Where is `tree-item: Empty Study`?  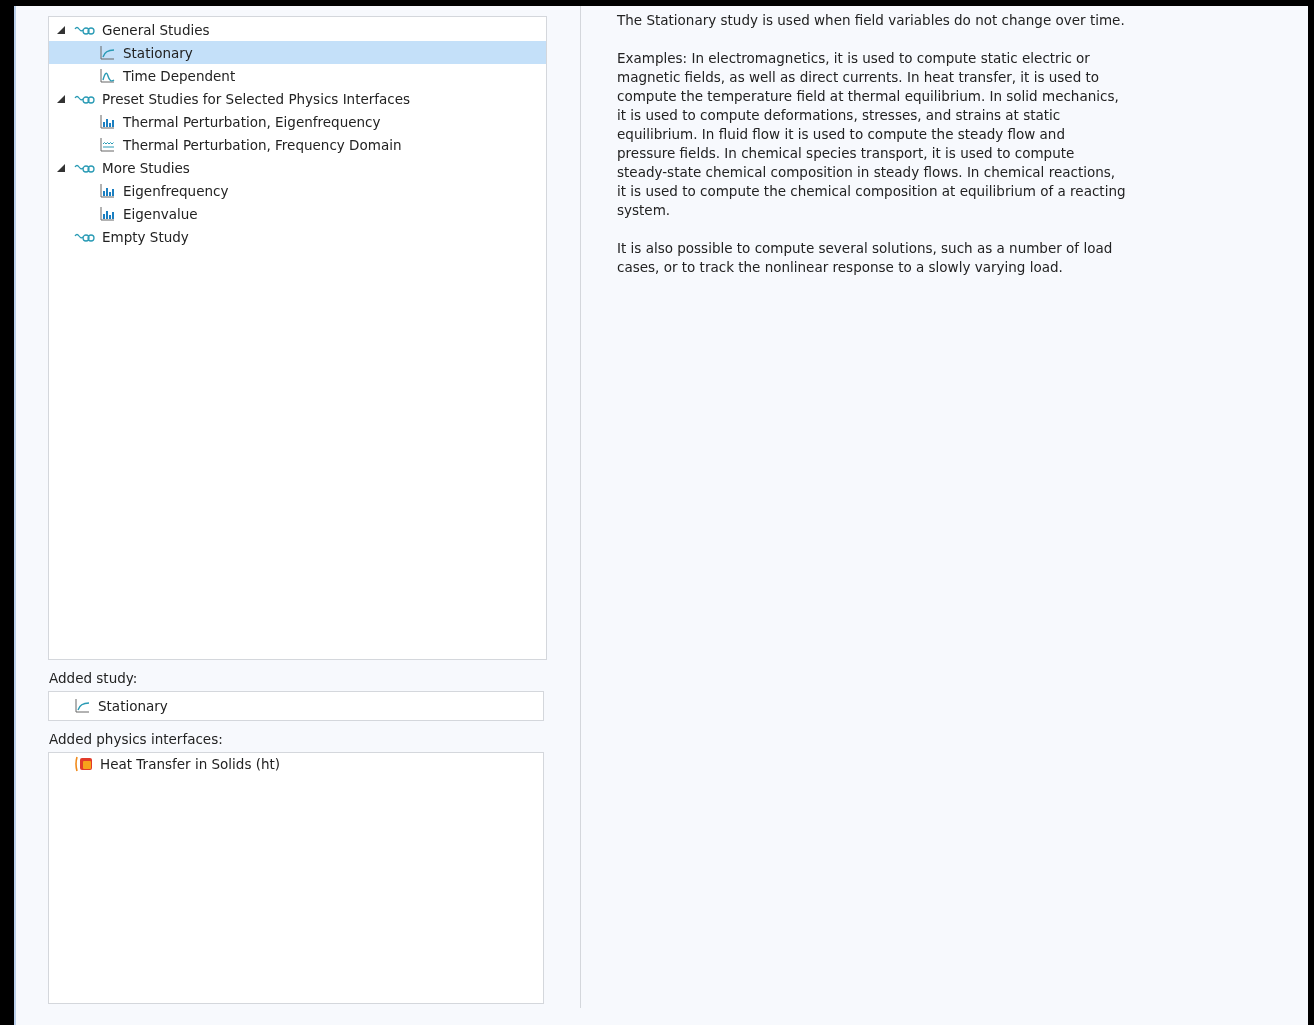 tree-item: Empty Study is located at coordinates (297, 236).